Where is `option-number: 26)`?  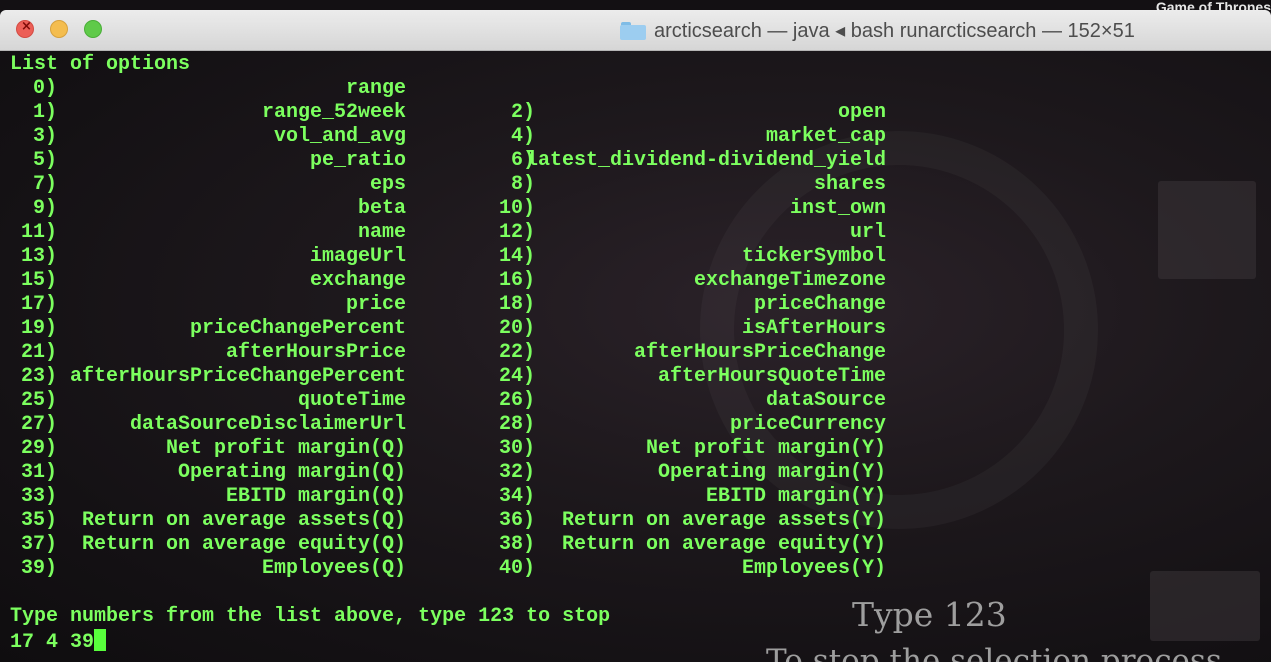 option-number: 26) is located at coordinates (516, 400).